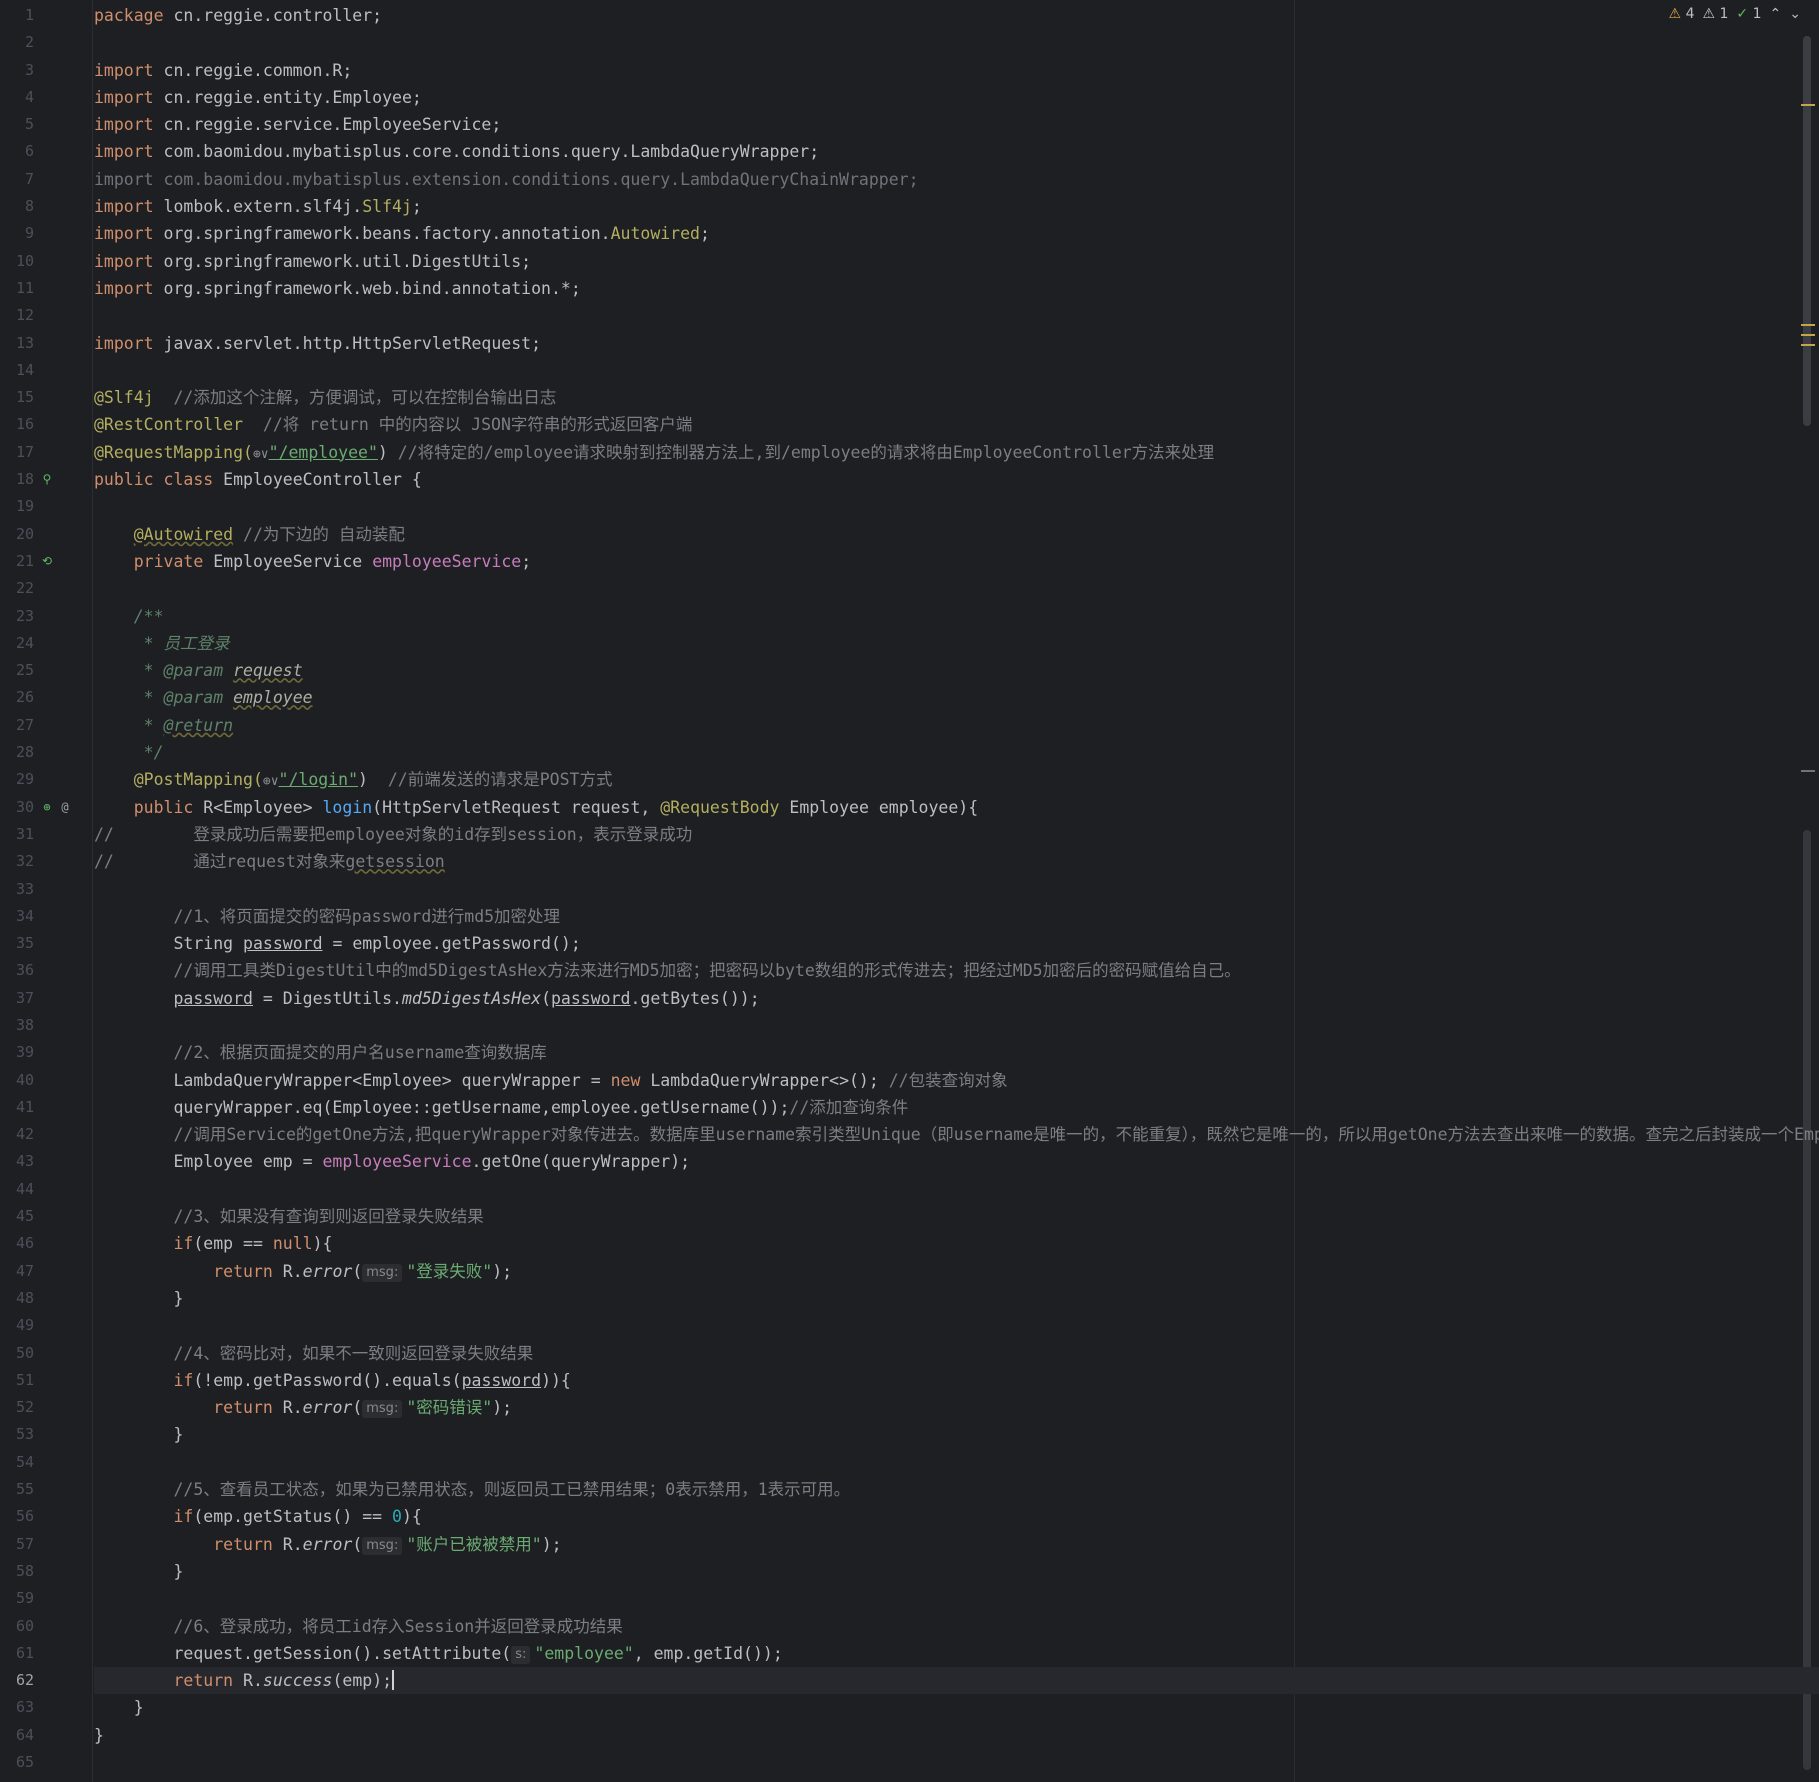 The image size is (1819, 1782). What do you see at coordinates (917, 1052) in the screenshot?
I see `code-line: 39 //2、根据页面提交的用户名username查询数据库` at bounding box center [917, 1052].